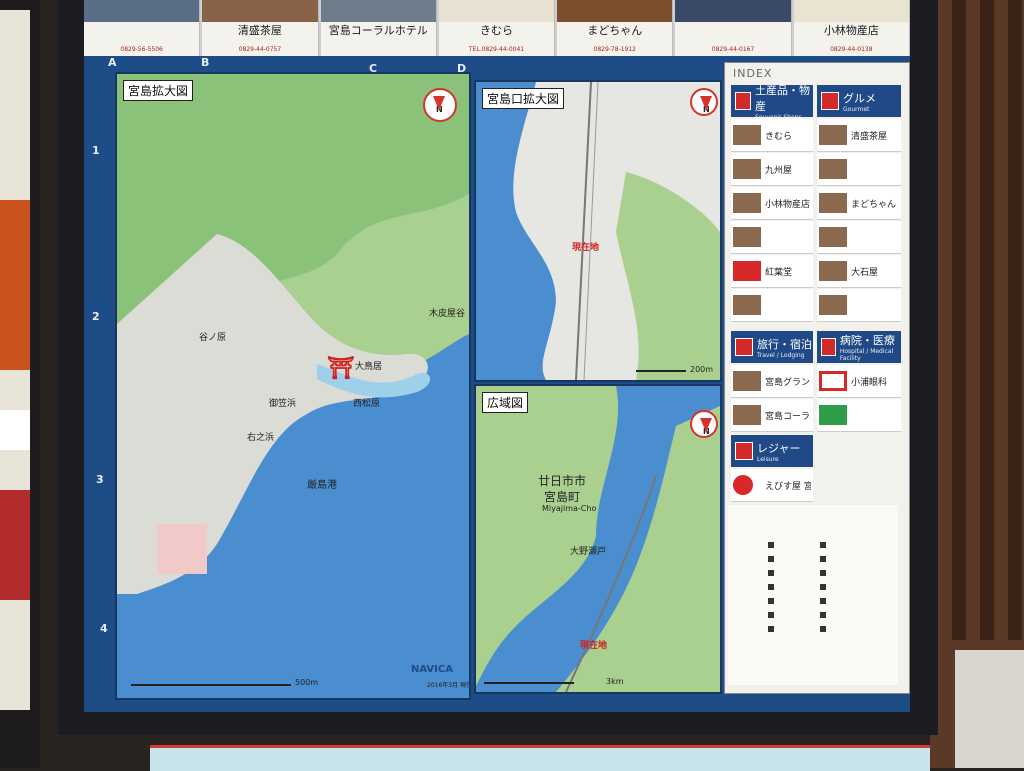  What do you see at coordinates (432, 669) in the screenshot?
I see `navica-logo: NAVICA` at bounding box center [432, 669].